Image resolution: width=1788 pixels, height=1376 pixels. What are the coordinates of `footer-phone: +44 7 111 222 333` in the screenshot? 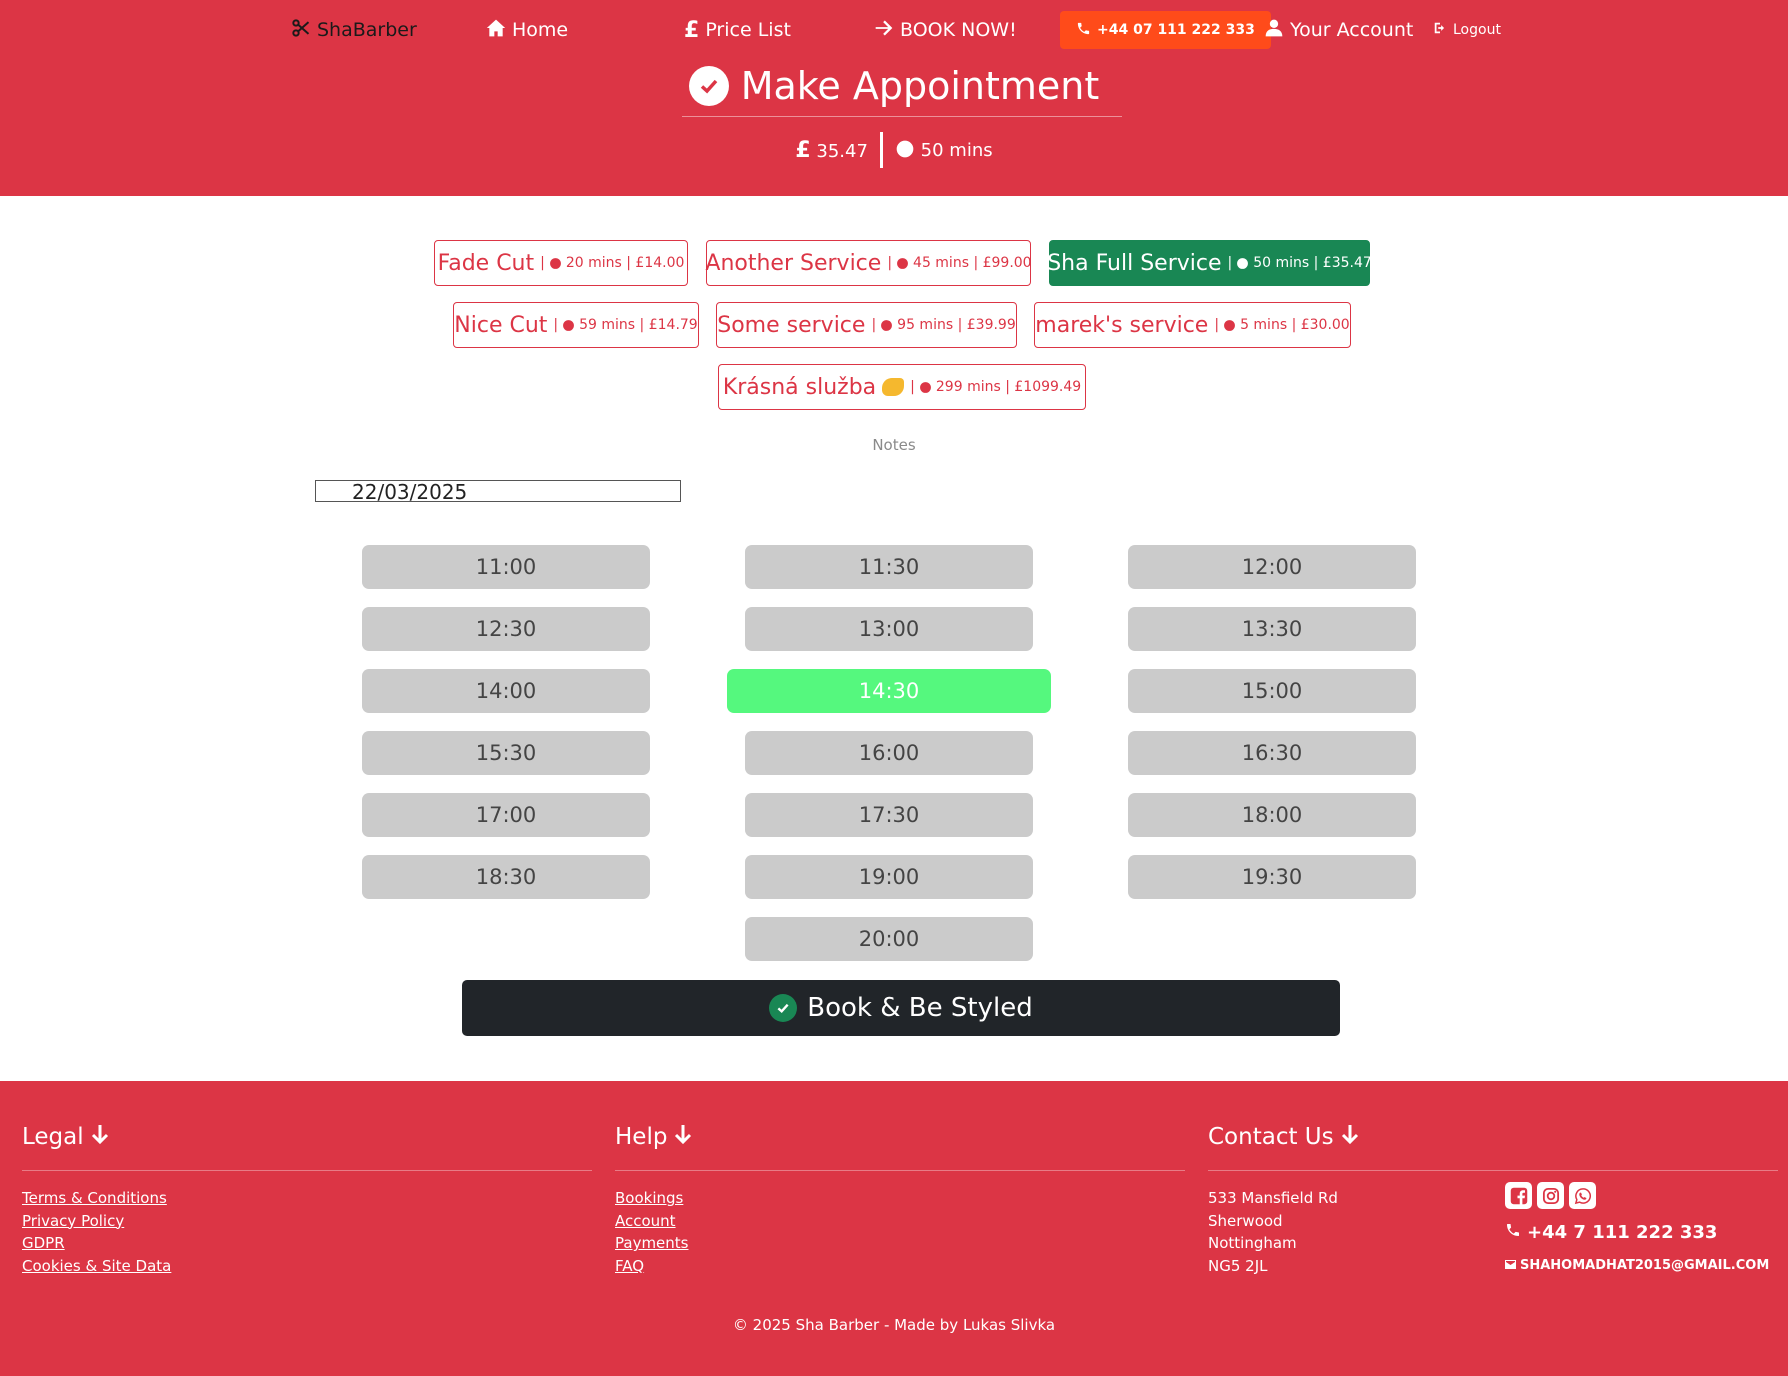 It's located at (1611, 1232).